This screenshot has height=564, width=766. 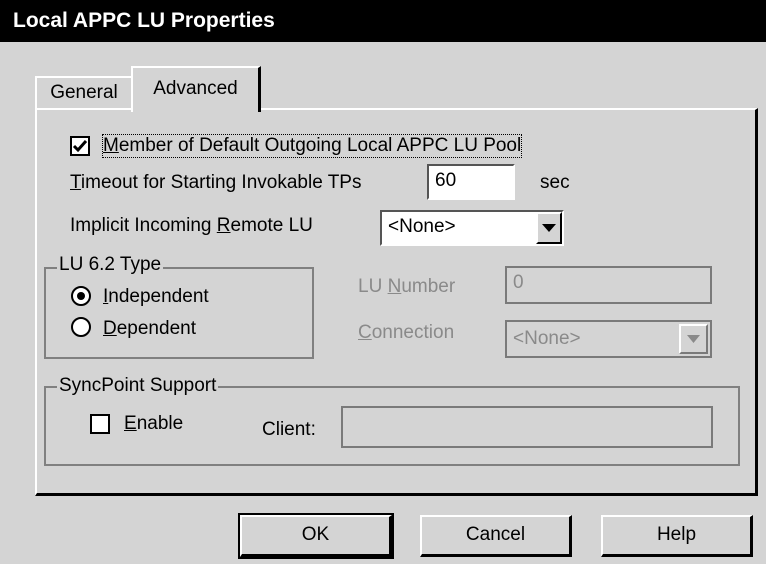 I want to click on help-button-label: Help, so click(x=676, y=534).